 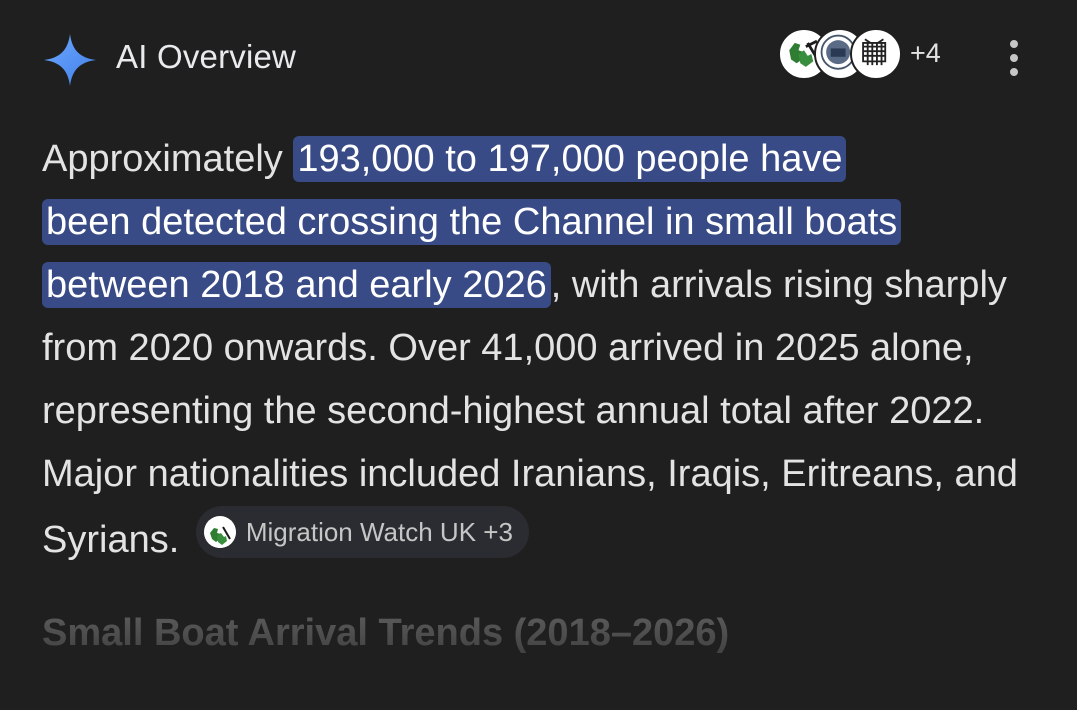 I want to click on citation-chip: Migration Watch UK +3, so click(x=362, y=532).